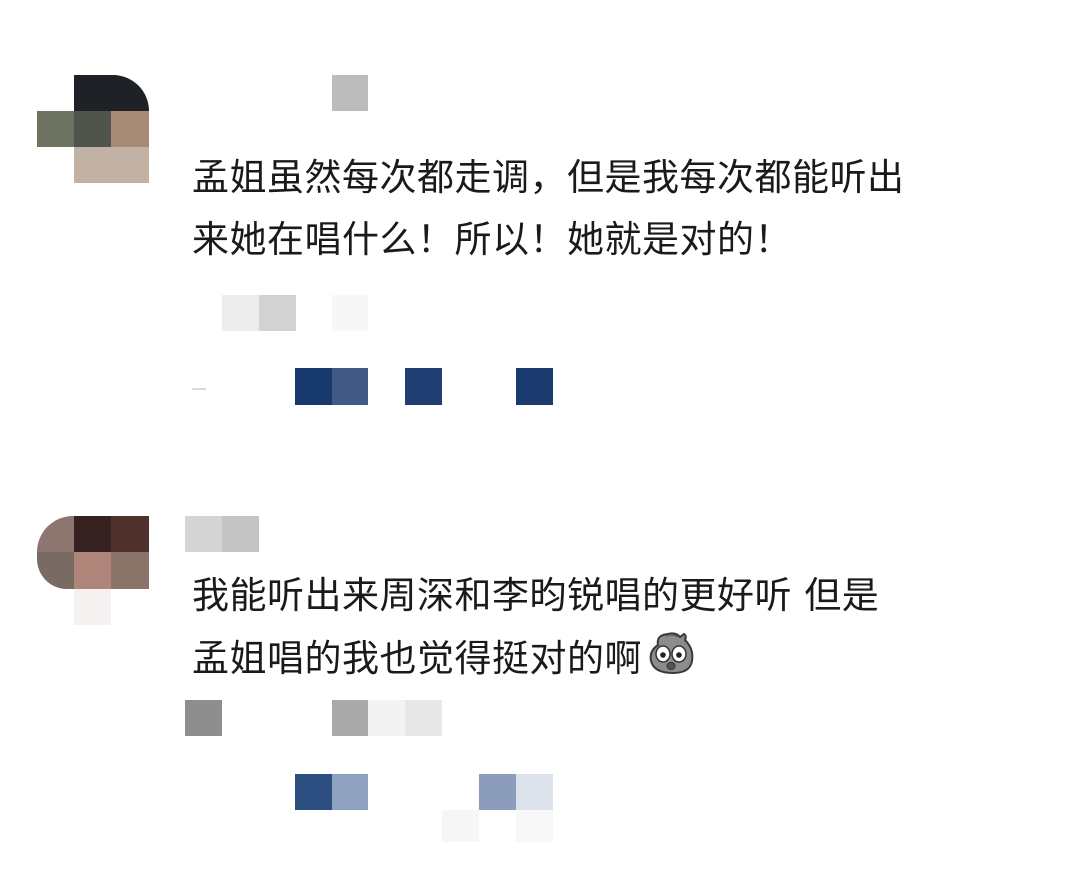 The height and width of the screenshot is (874, 1066). Describe the element at coordinates (199, 389) in the screenshot. I see `action-divider` at that location.